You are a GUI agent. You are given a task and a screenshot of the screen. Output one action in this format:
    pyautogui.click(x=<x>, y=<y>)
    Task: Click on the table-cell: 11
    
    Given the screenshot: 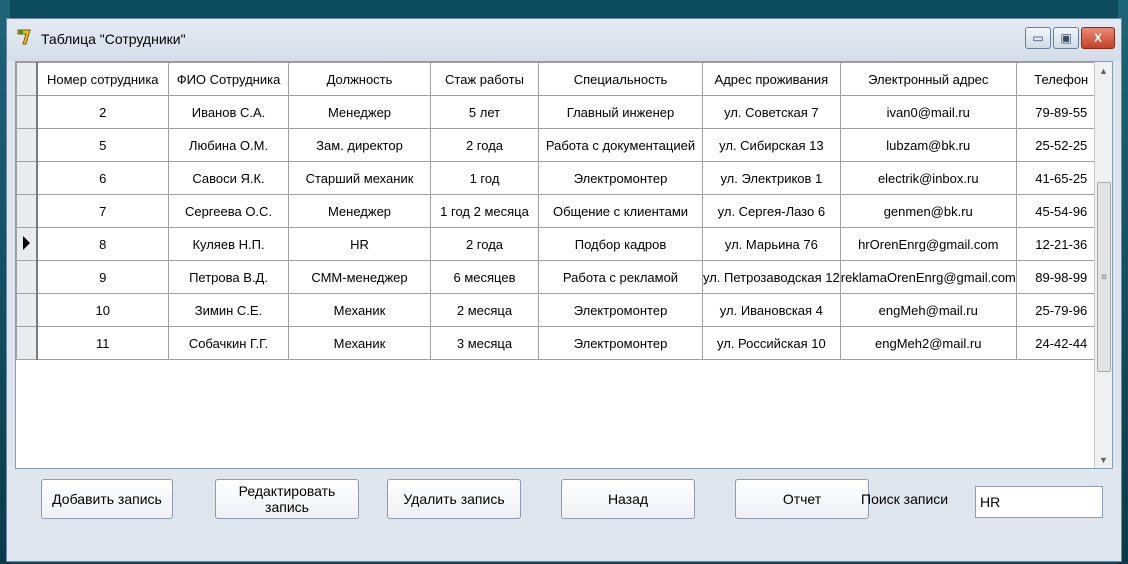 What is the action you would take?
    pyautogui.click(x=102, y=343)
    